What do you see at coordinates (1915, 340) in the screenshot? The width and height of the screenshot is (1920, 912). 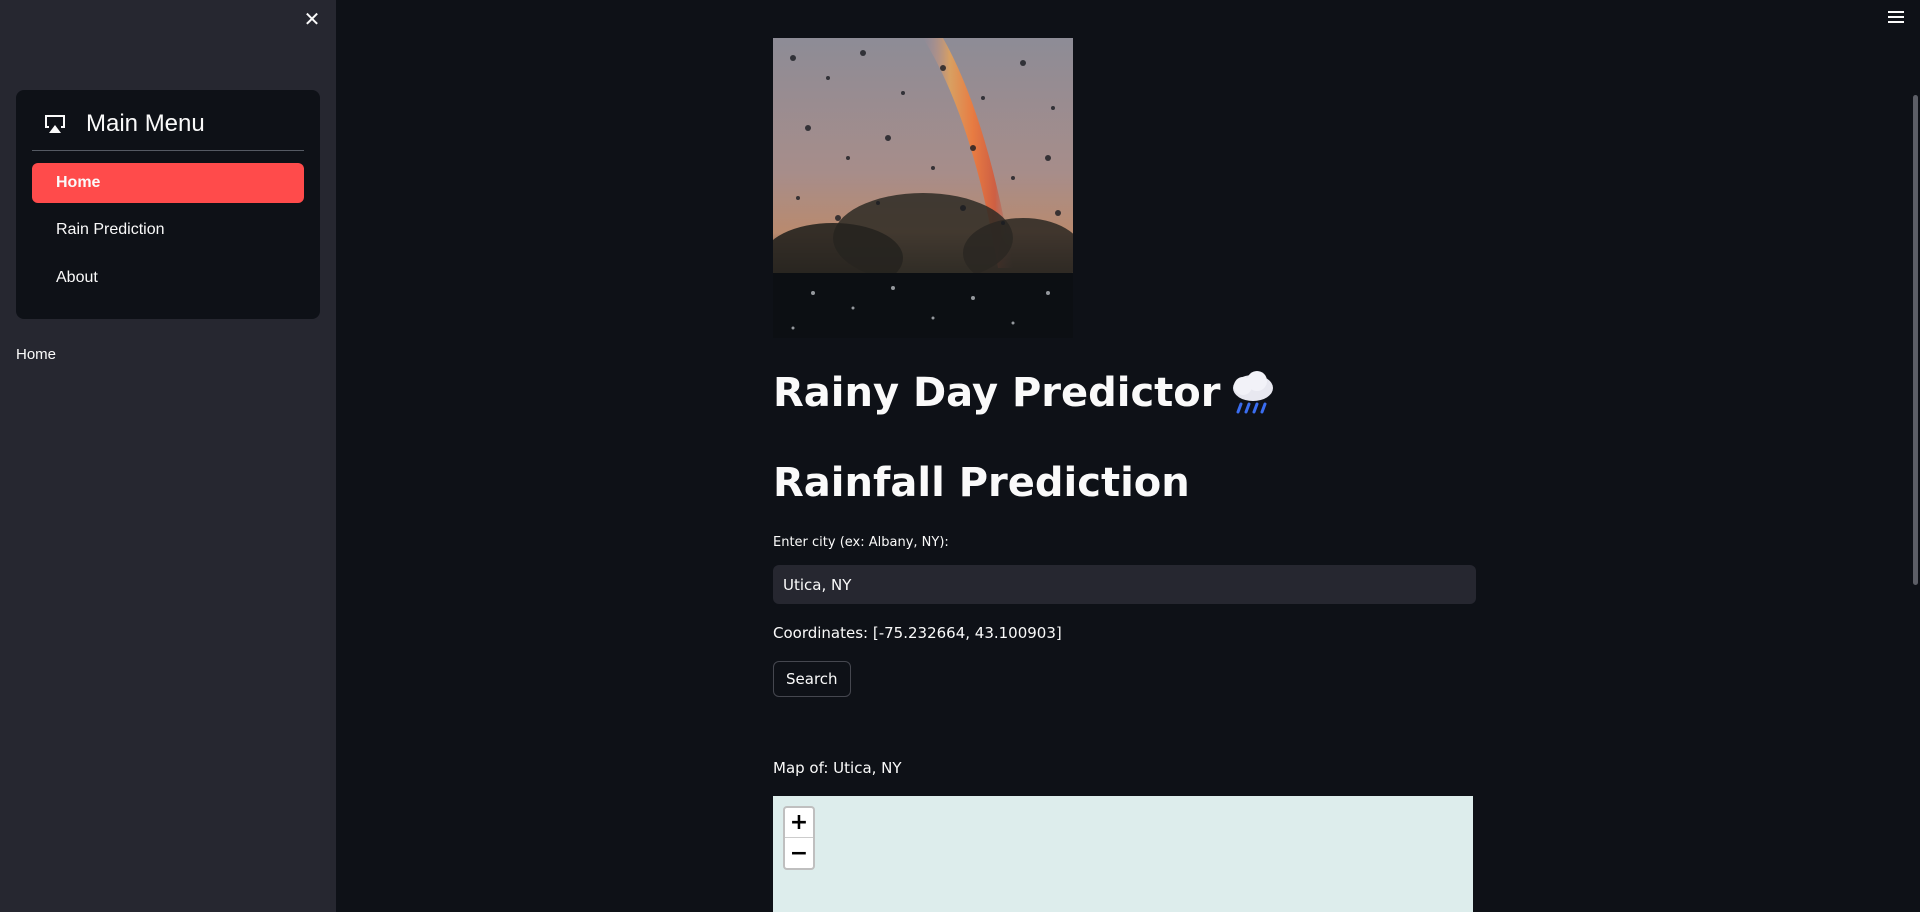 I see `scrollbar` at bounding box center [1915, 340].